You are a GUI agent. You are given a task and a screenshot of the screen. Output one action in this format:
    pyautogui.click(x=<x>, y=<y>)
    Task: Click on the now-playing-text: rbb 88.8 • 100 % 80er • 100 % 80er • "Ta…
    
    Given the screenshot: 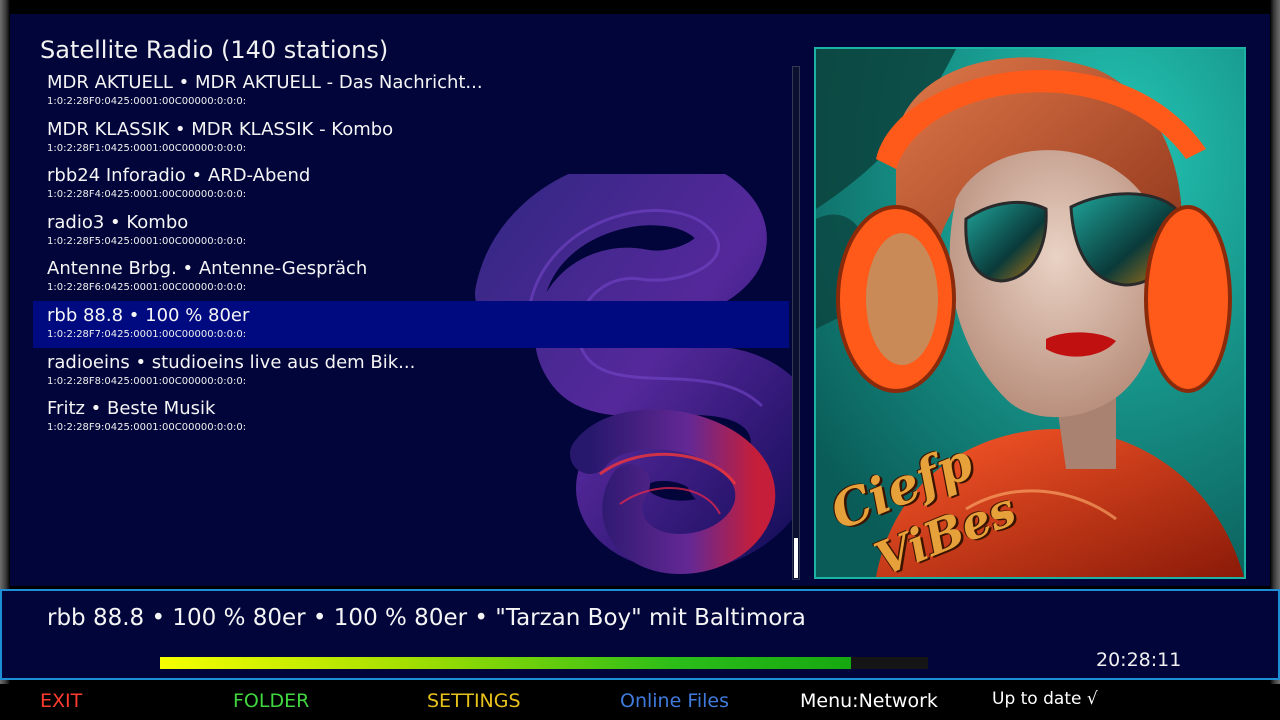 What is the action you would take?
    pyautogui.click(x=426, y=618)
    